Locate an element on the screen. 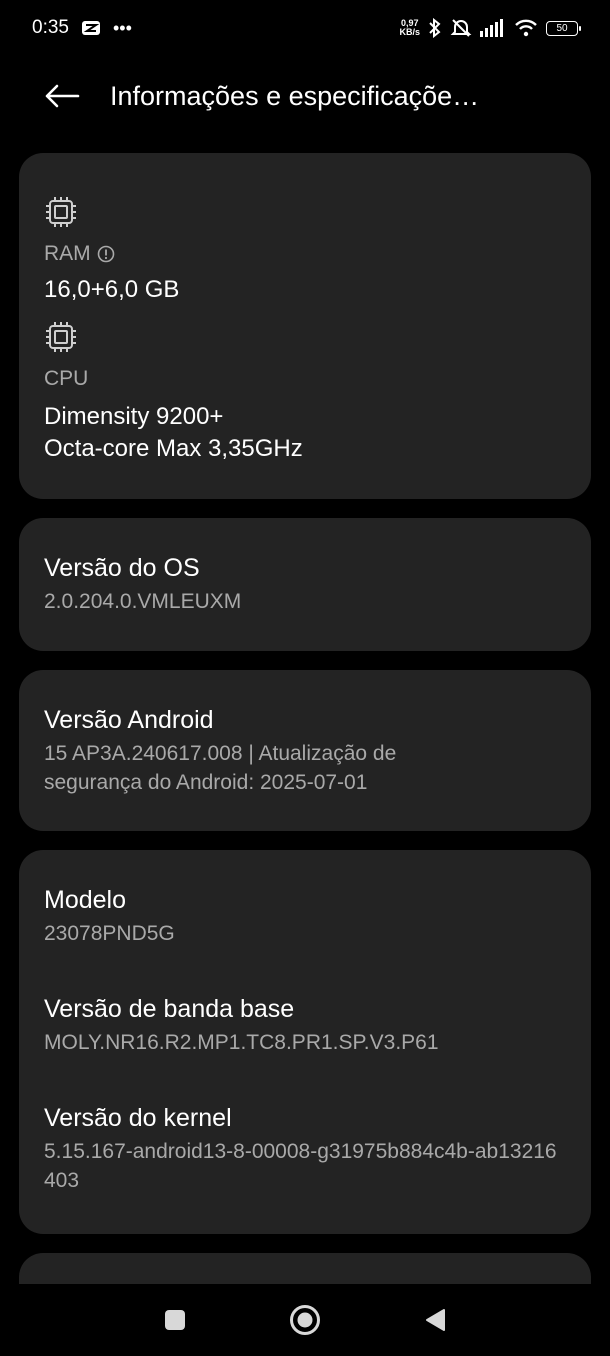 This screenshot has height=1356, width=610. cpu-cores: Octa-core Max 3,35GHz is located at coordinates (173, 448).